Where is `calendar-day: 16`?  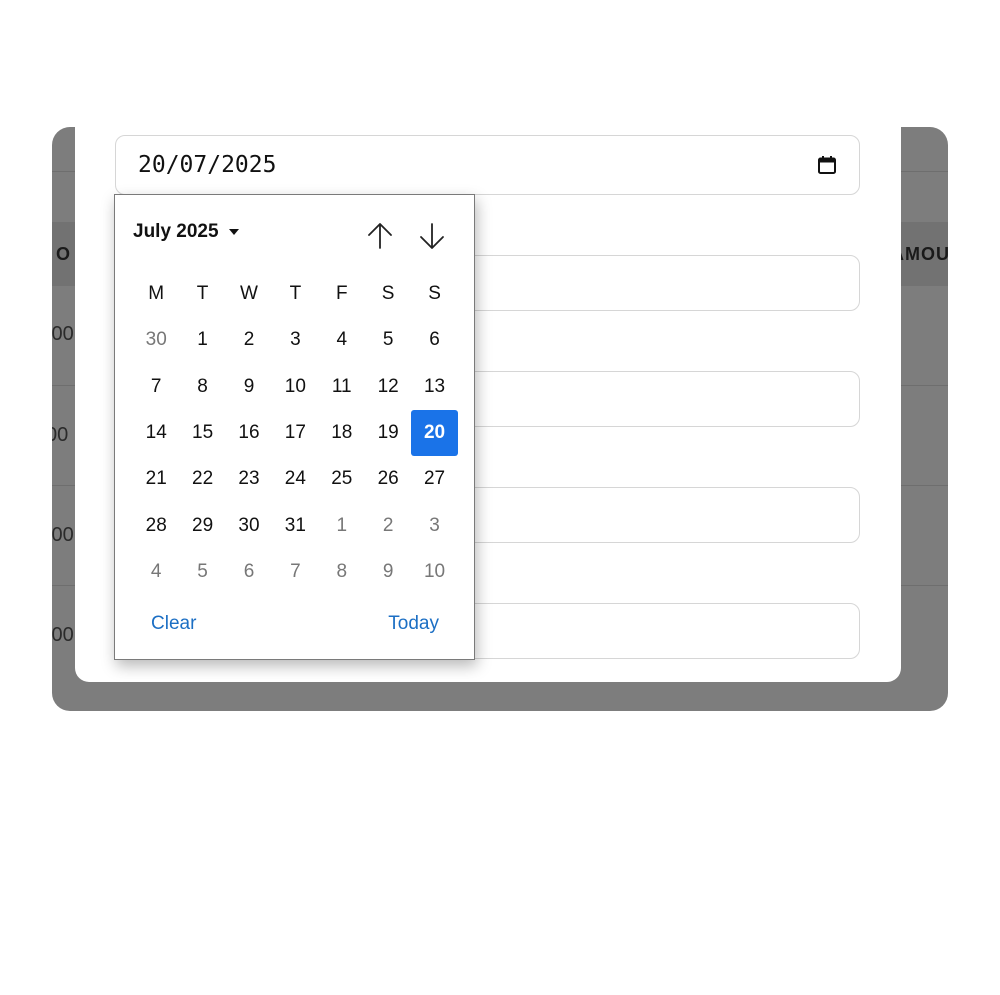
calendar-day: 16 is located at coordinates (249, 433).